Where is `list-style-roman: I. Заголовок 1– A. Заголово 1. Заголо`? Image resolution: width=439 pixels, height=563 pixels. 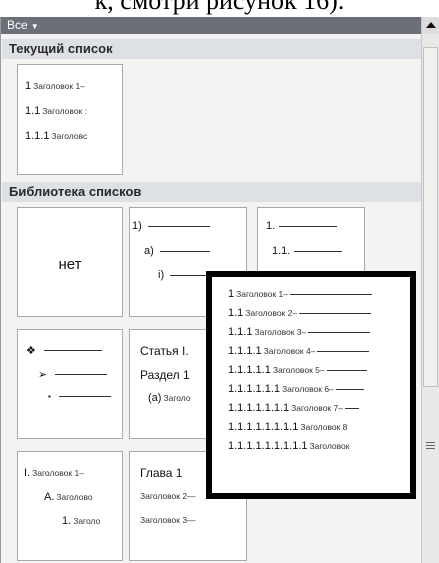
list-style-roman: I. Заголовок 1– A. Заголово 1. Заголо is located at coordinates (70, 506).